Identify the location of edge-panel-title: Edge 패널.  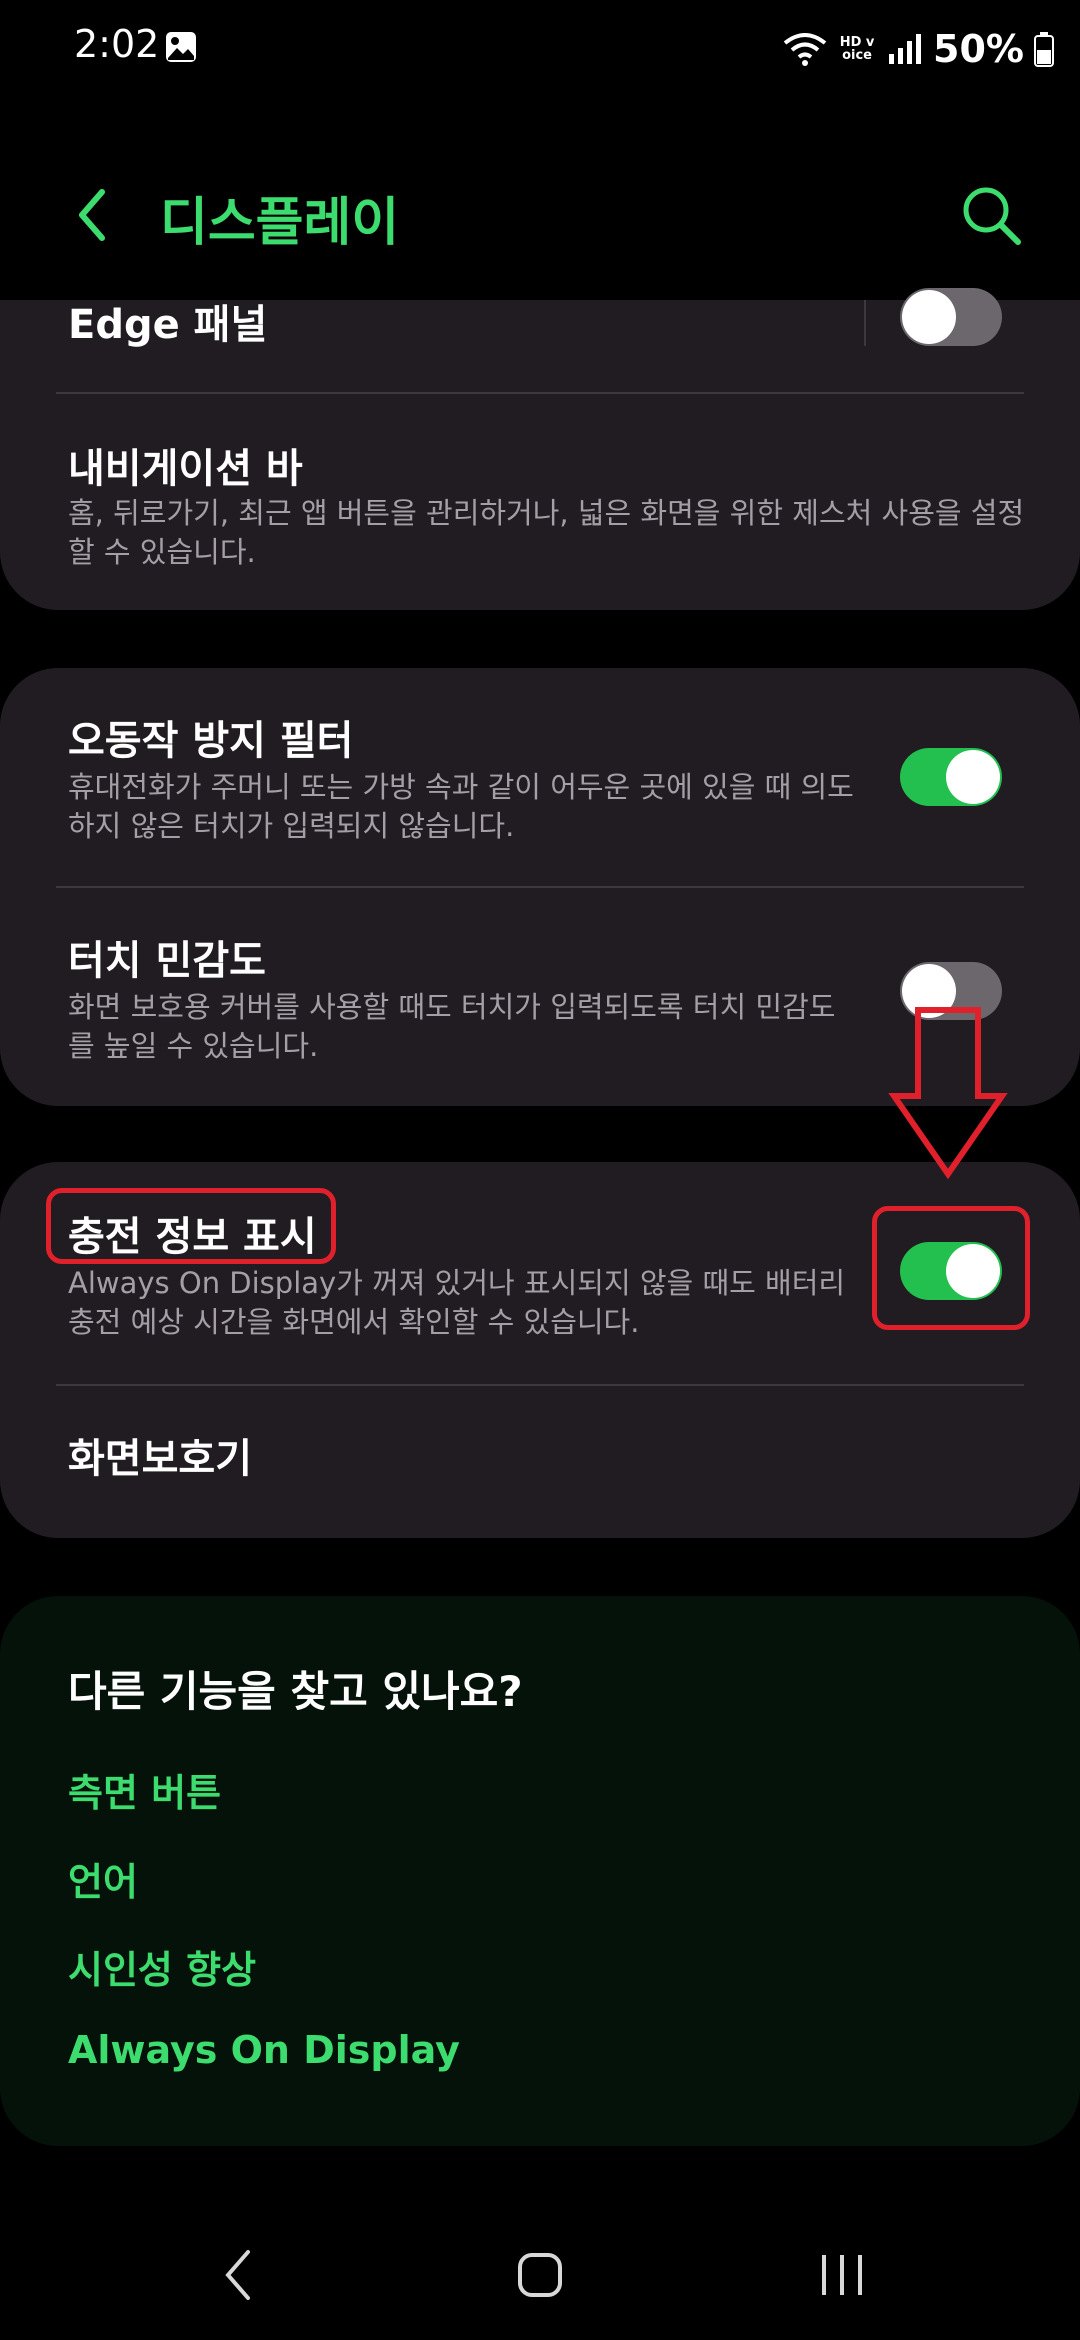
(168, 325).